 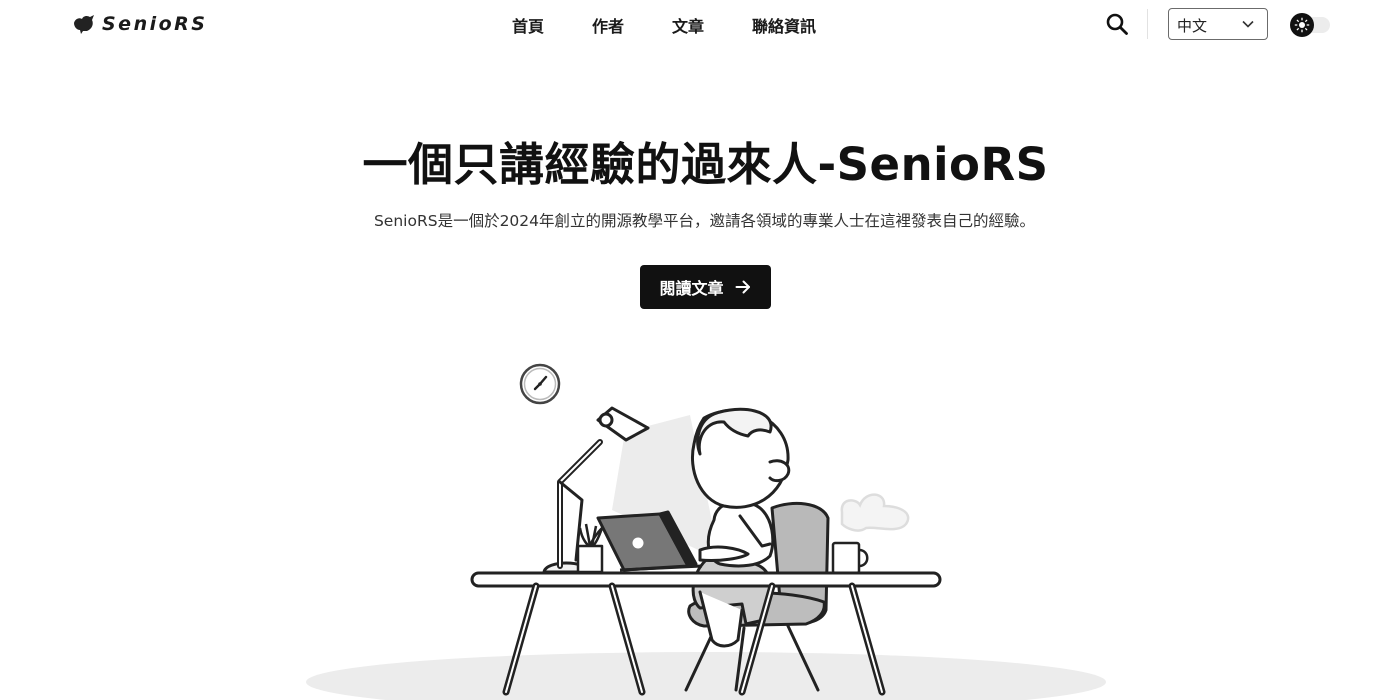 I want to click on hero-title: 一個只講經驗的過來人-SenioRS, so click(x=705, y=164).